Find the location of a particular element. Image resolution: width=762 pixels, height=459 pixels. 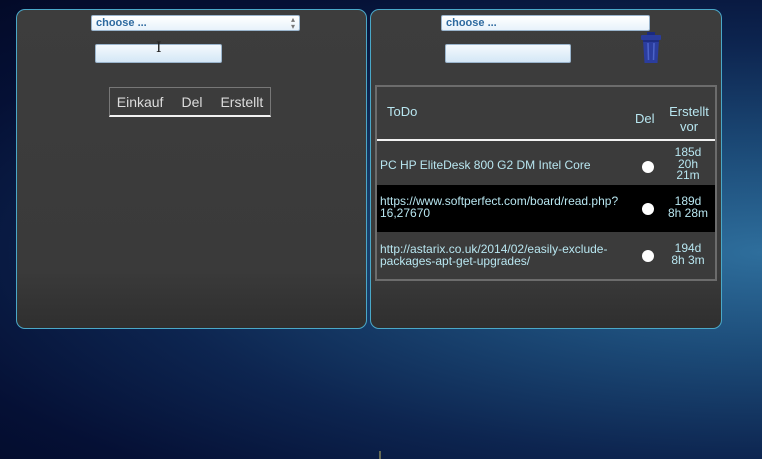

shopping-table-header: Einkauf Del Erstellt is located at coordinates (190, 102).